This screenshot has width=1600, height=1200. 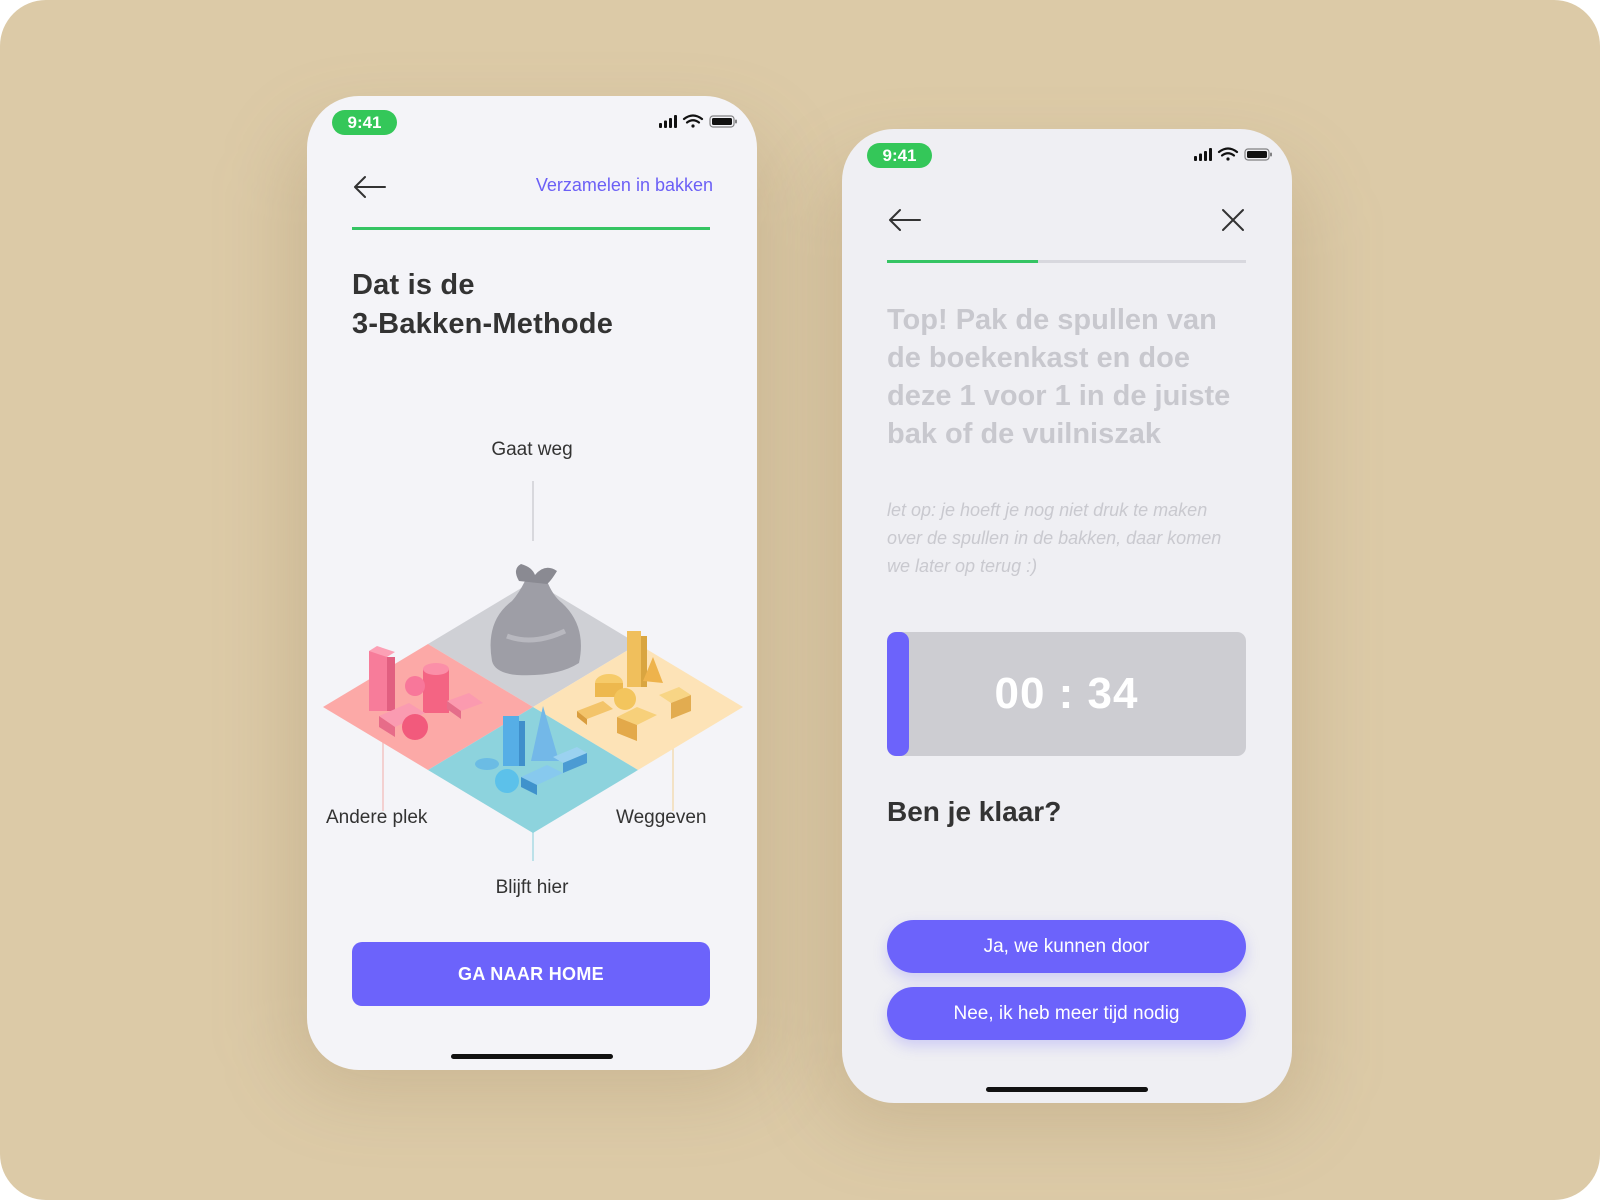 I want to click on trash-bag-icon, so click(x=535, y=620).